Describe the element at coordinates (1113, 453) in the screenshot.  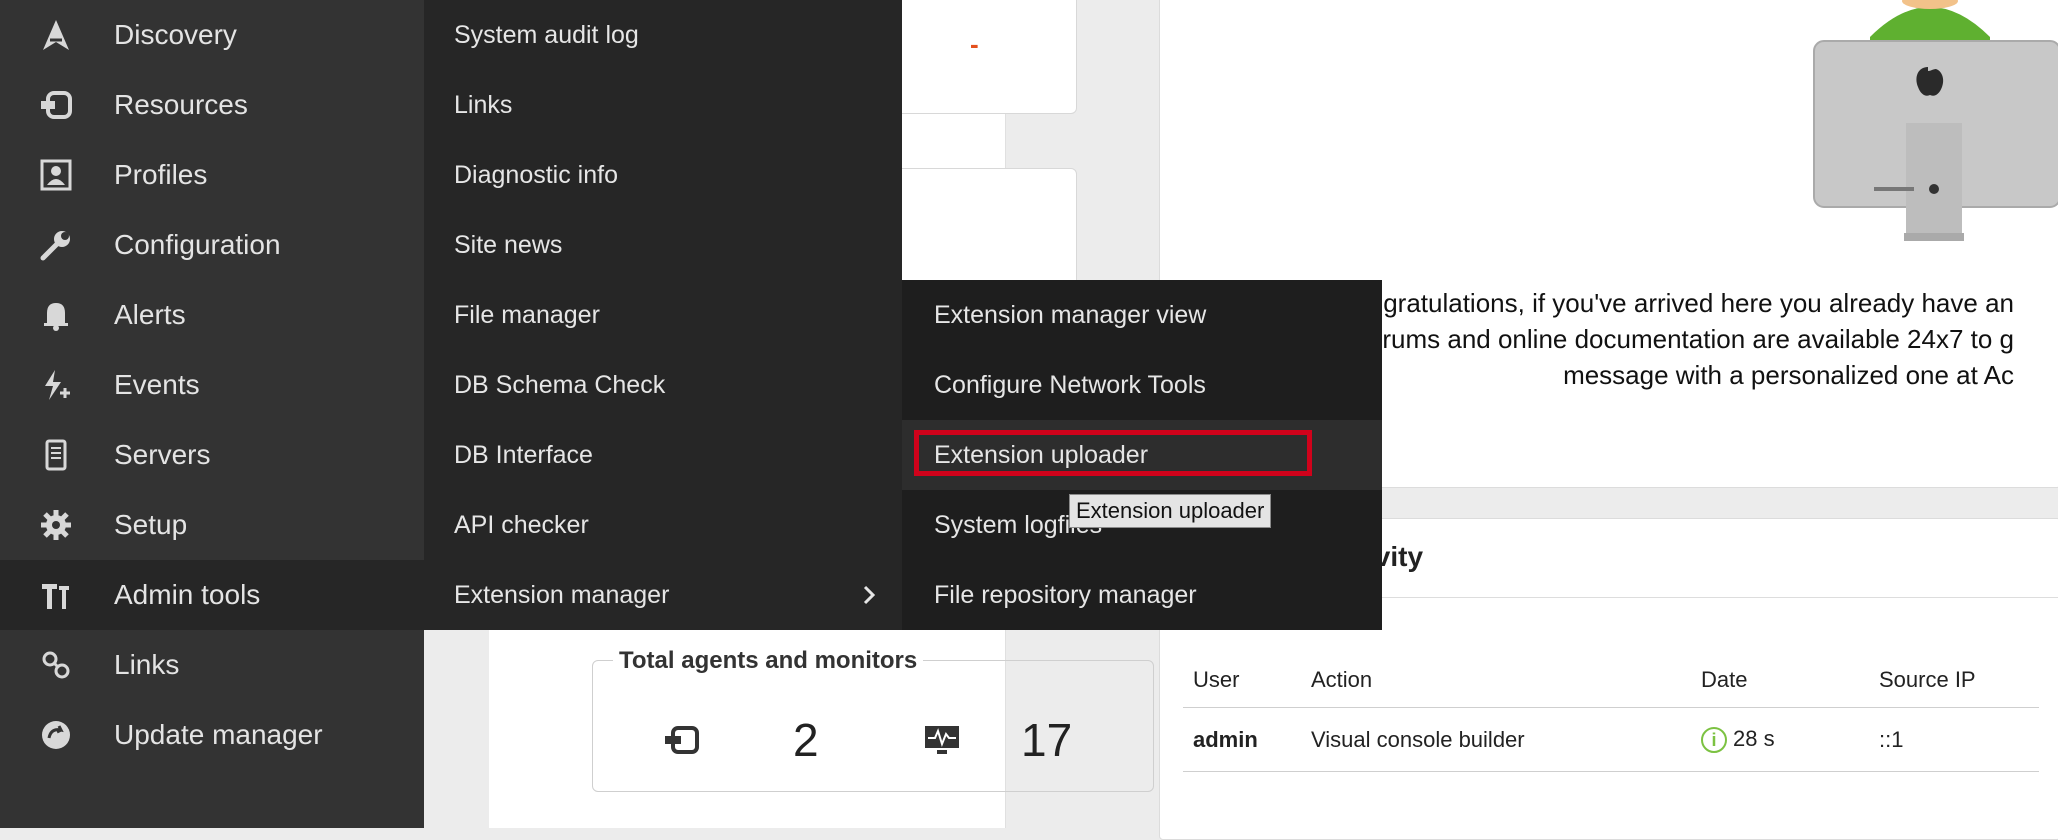
I see `highlight-box` at that location.